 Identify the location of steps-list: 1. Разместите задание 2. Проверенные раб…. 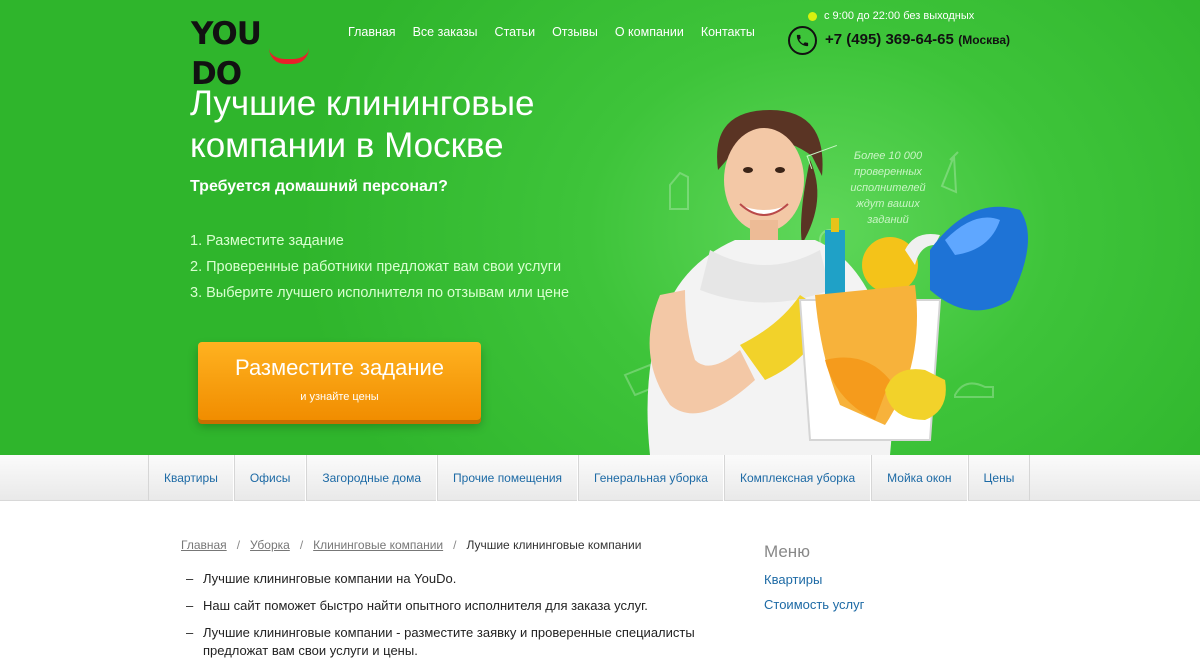
(379, 267).